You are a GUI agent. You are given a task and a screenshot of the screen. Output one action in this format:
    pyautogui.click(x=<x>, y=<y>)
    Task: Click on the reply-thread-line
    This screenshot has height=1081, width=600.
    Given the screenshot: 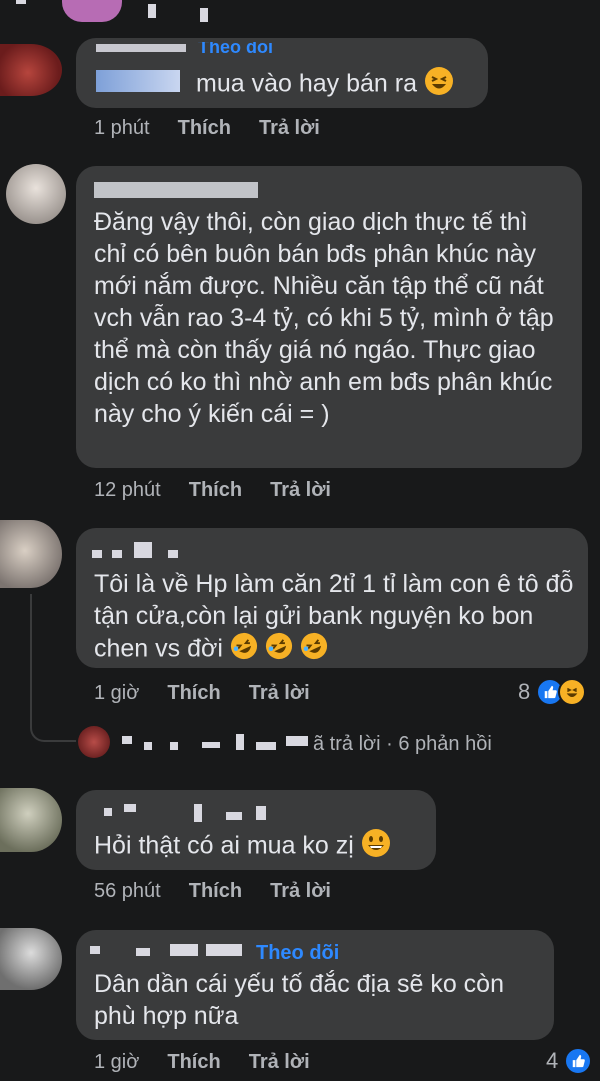 What is the action you would take?
    pyautogui.click(x=53, y=668)
    